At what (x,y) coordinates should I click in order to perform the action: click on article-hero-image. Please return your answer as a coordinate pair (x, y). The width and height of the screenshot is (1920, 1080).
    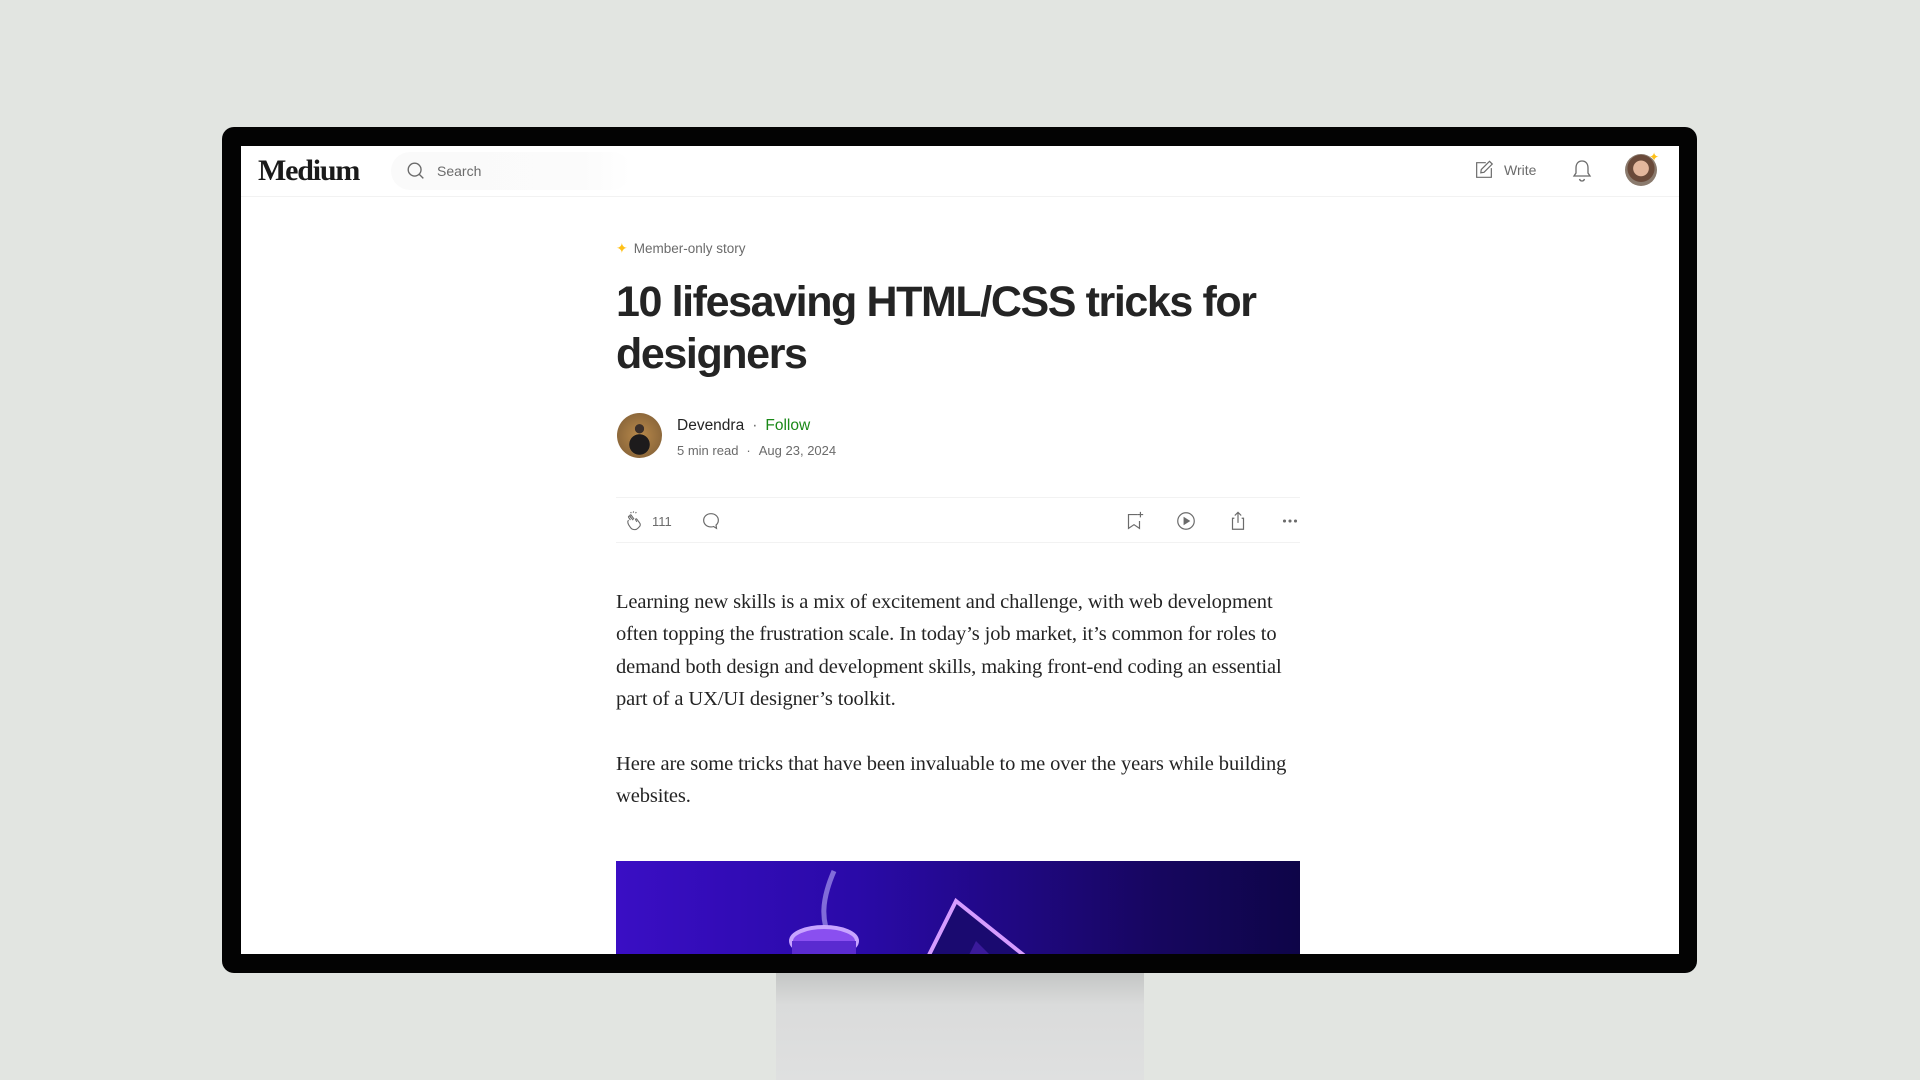
    Looking at the image, I should click on (958, 907).